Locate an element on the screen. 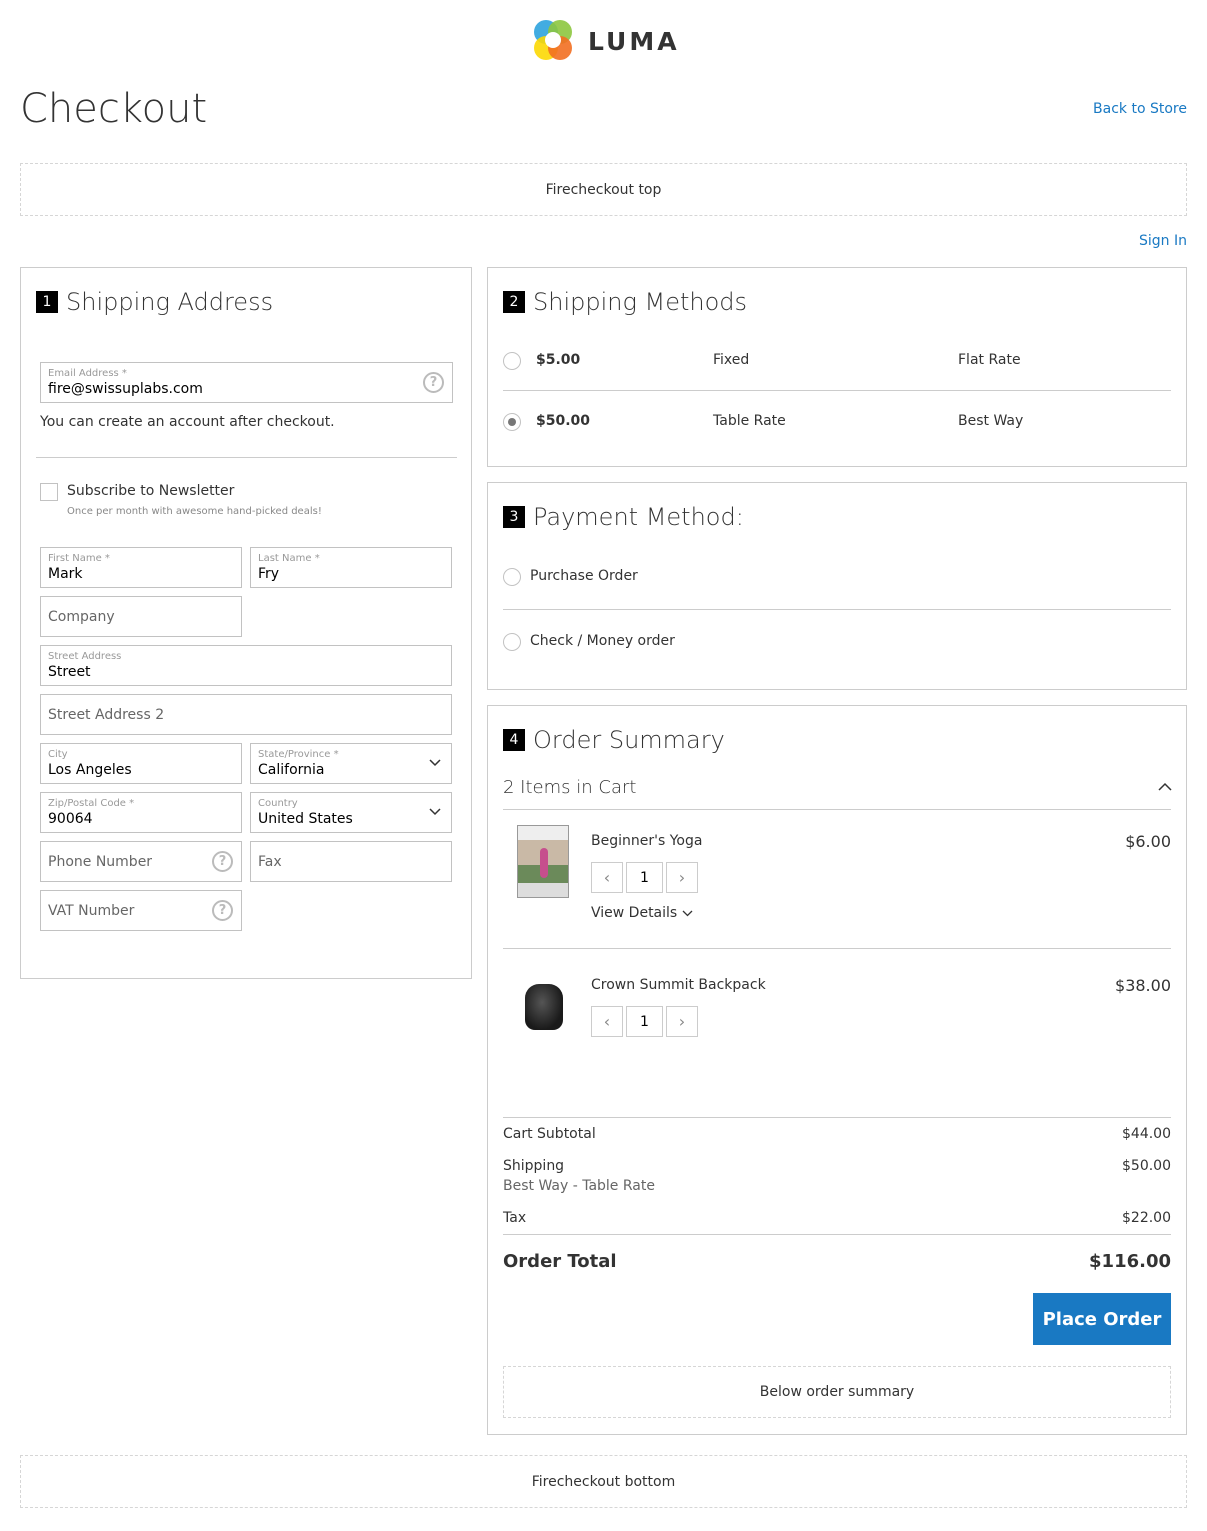  shipping-label: Shipping is located at coordinates (534, 1166).